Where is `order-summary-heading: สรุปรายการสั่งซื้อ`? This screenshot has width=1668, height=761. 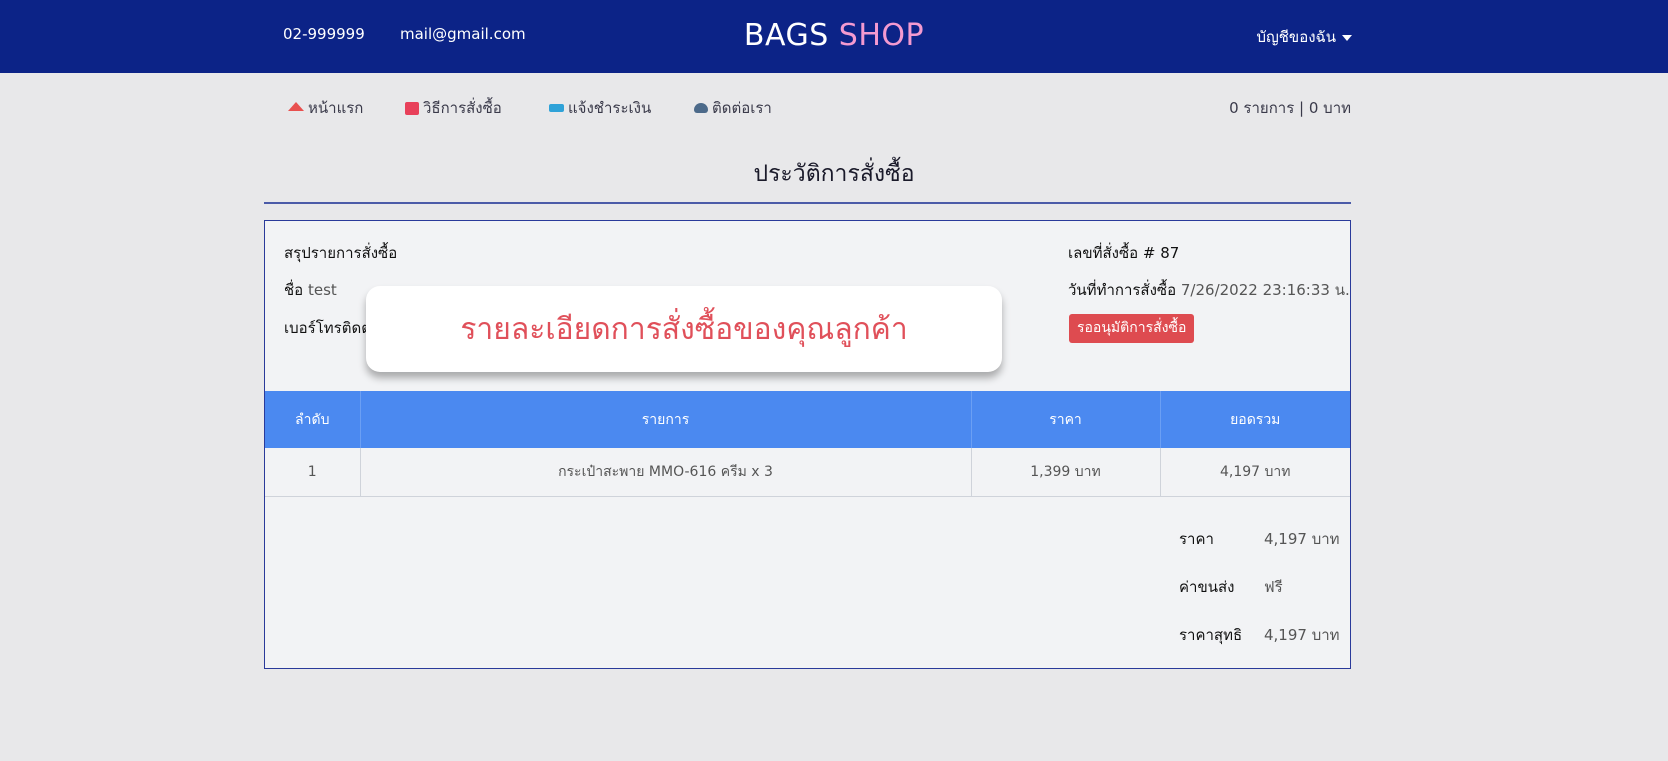
order-summary-heading: สรุปรายการสั่งซื้อ is located at coordinates (341, 253).